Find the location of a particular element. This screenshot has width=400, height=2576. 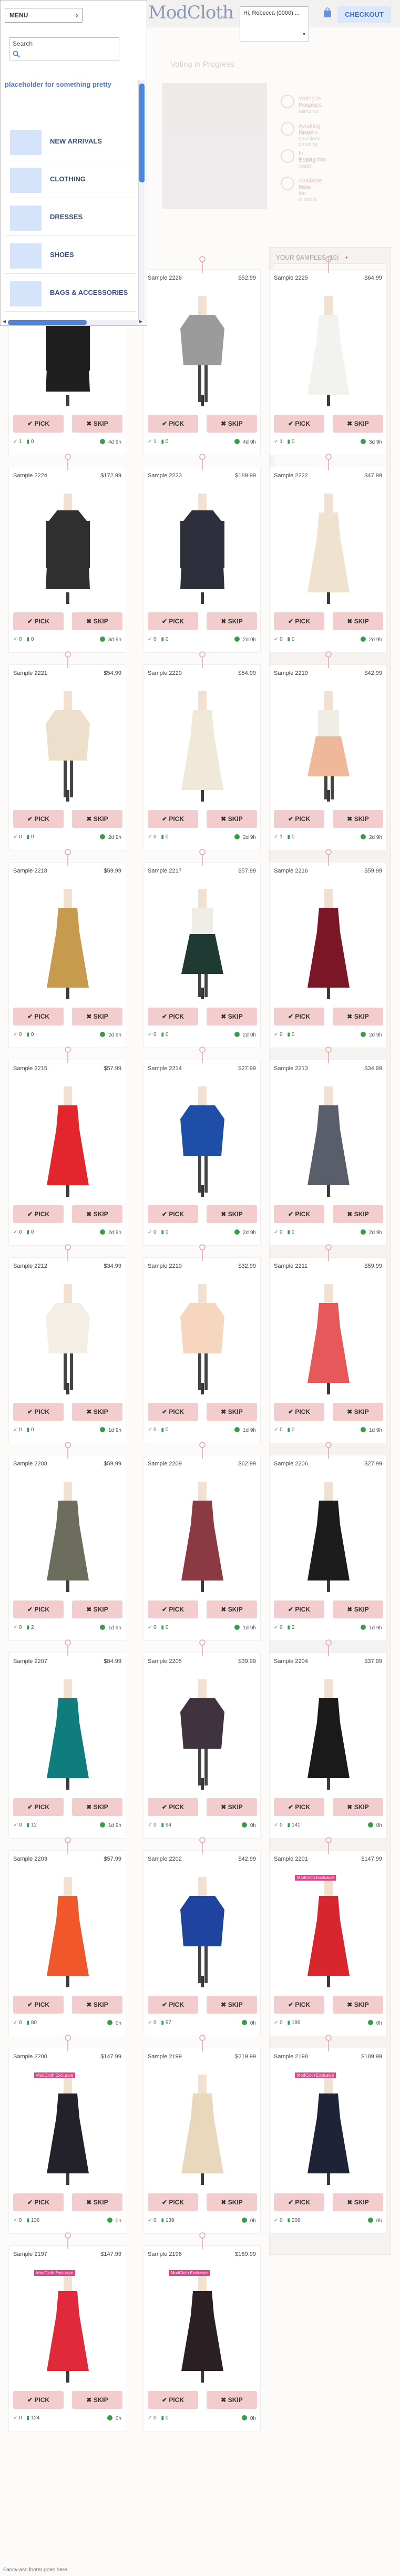

menu-toggle-button: MENU x is located at coordinates (44, 15).